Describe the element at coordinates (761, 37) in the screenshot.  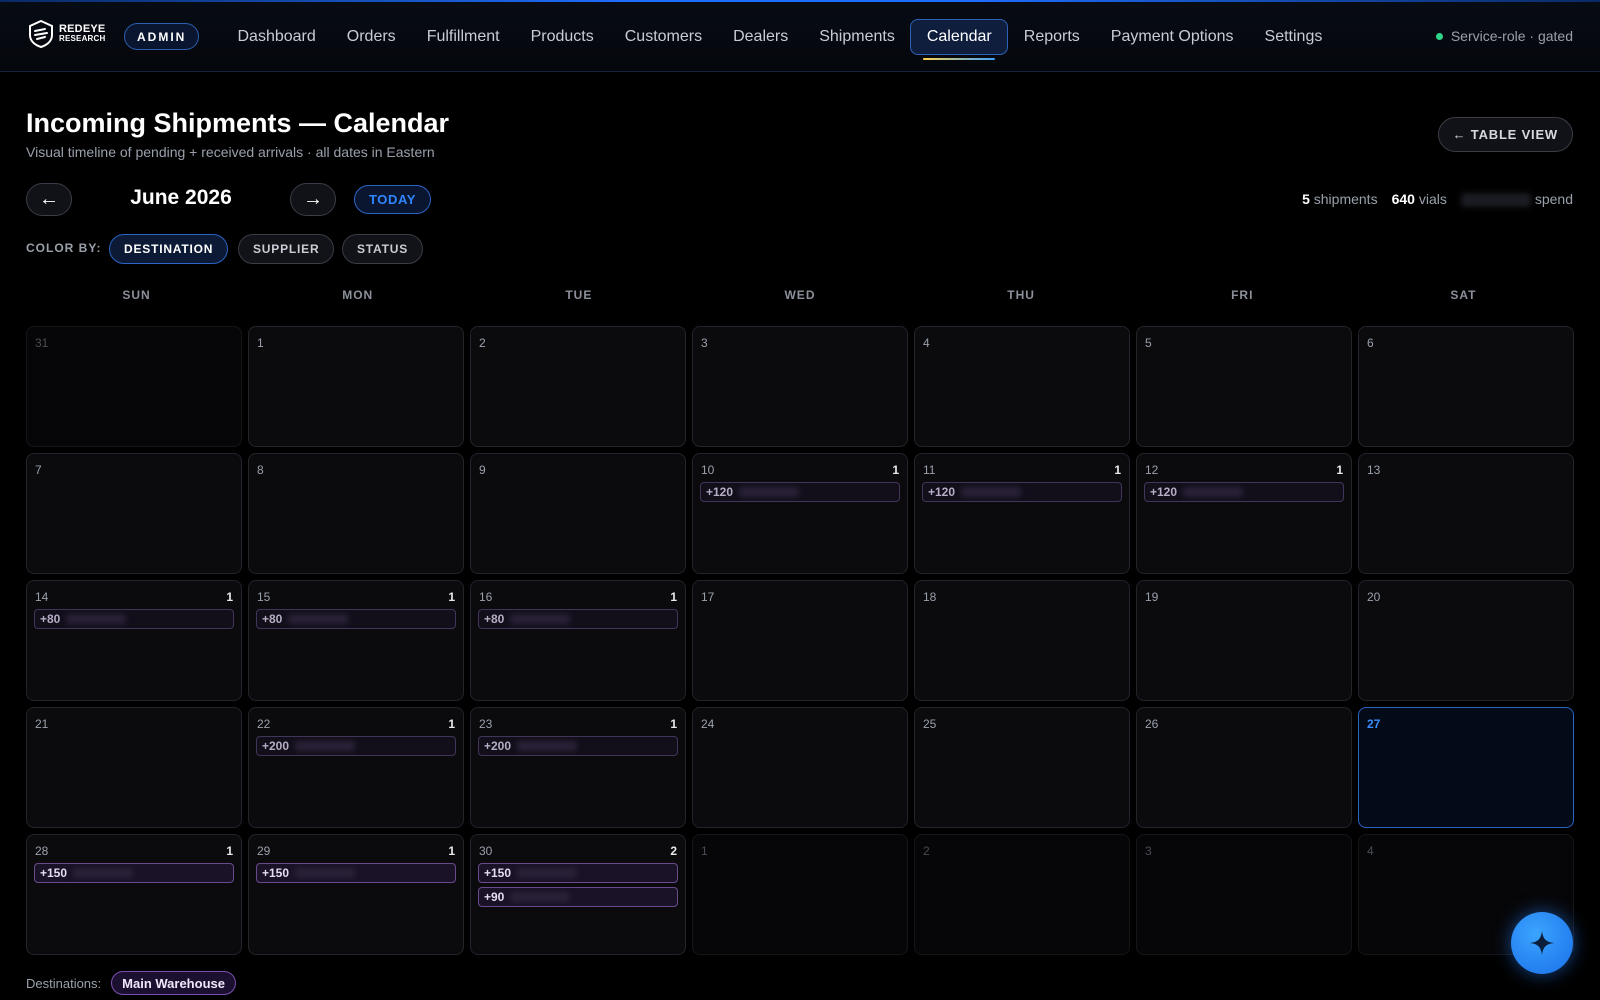
I see `nav-dealers: Dealers` at that location.